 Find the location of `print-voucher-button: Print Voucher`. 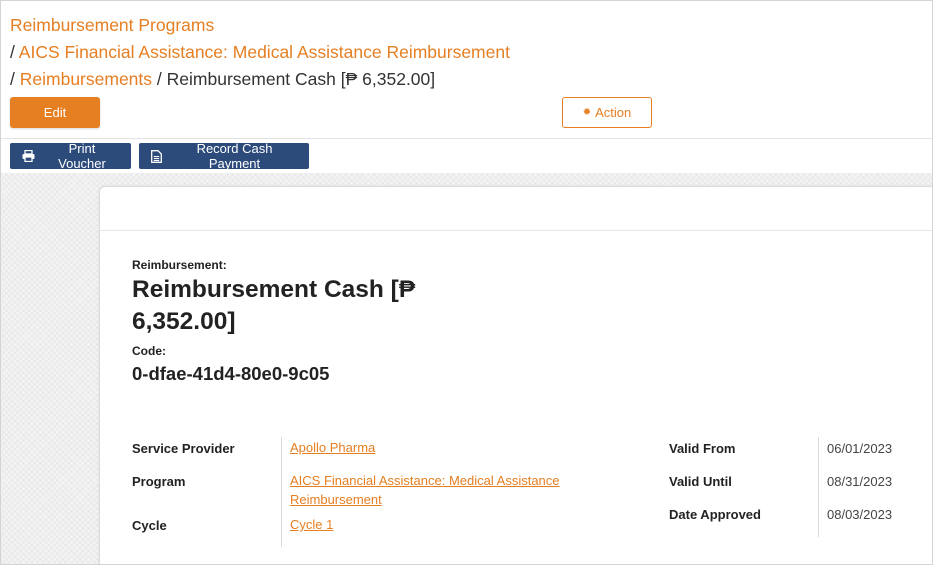

print-voucher-button: Print Voucher is located at coordinates (70, 156).